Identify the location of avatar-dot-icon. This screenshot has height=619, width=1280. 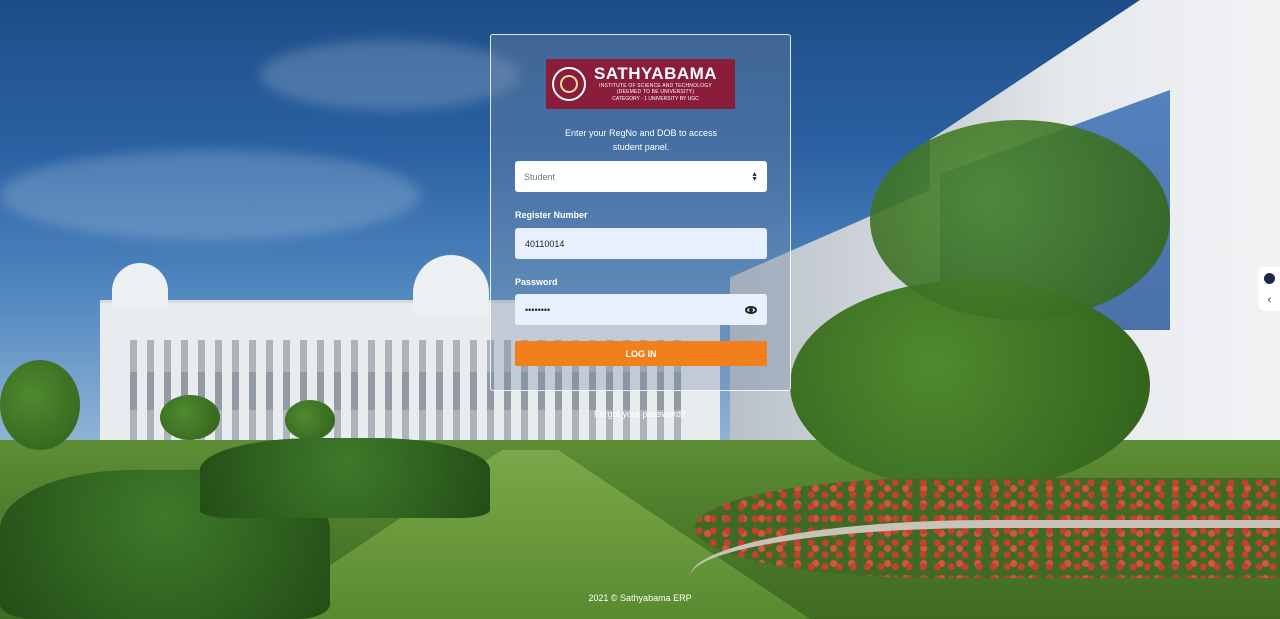
(1269, 278).